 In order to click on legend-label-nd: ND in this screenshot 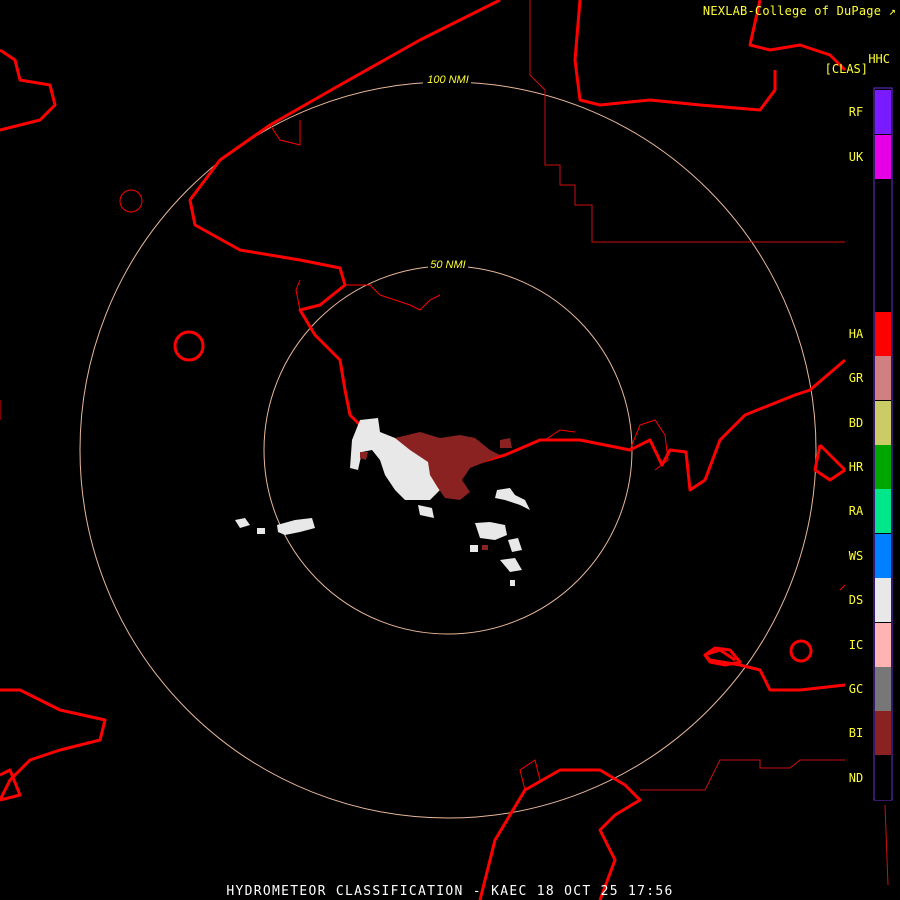, I will do `click(856, 778)`.